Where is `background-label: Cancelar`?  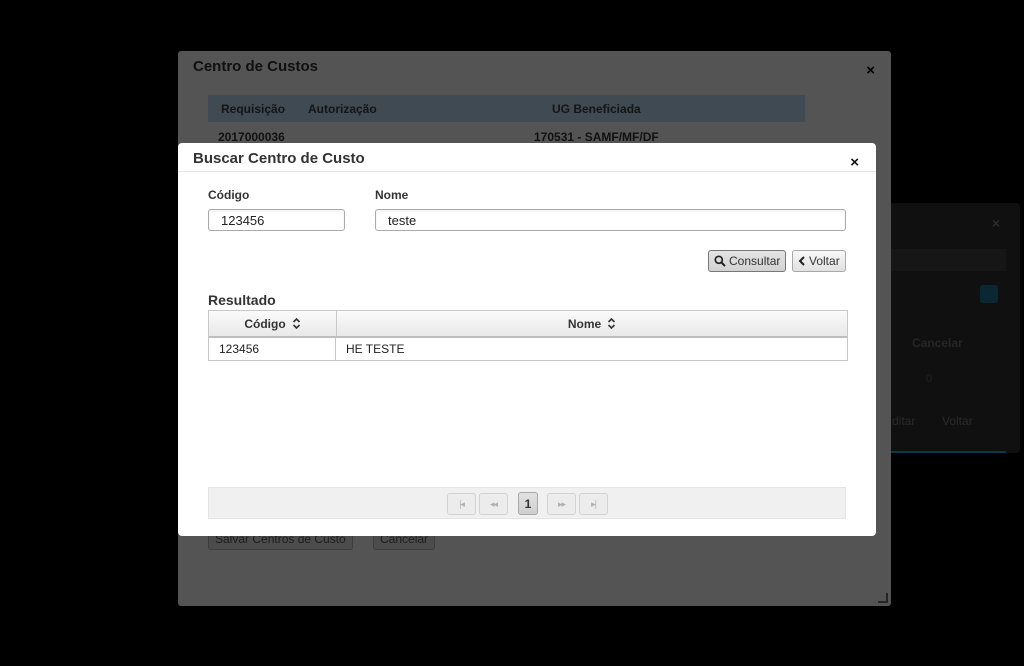 background-label: Cancelar is located at coordinates (937, 343).